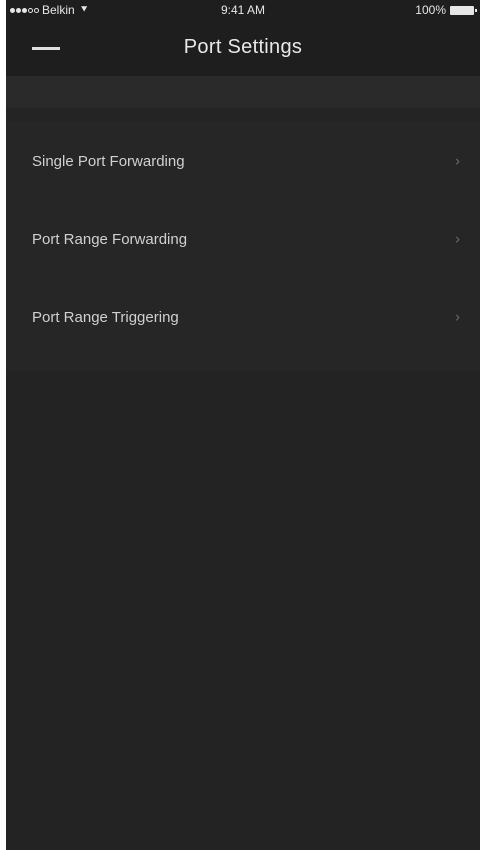  I want to click on page-title: Port Settings, so click(243, 47).